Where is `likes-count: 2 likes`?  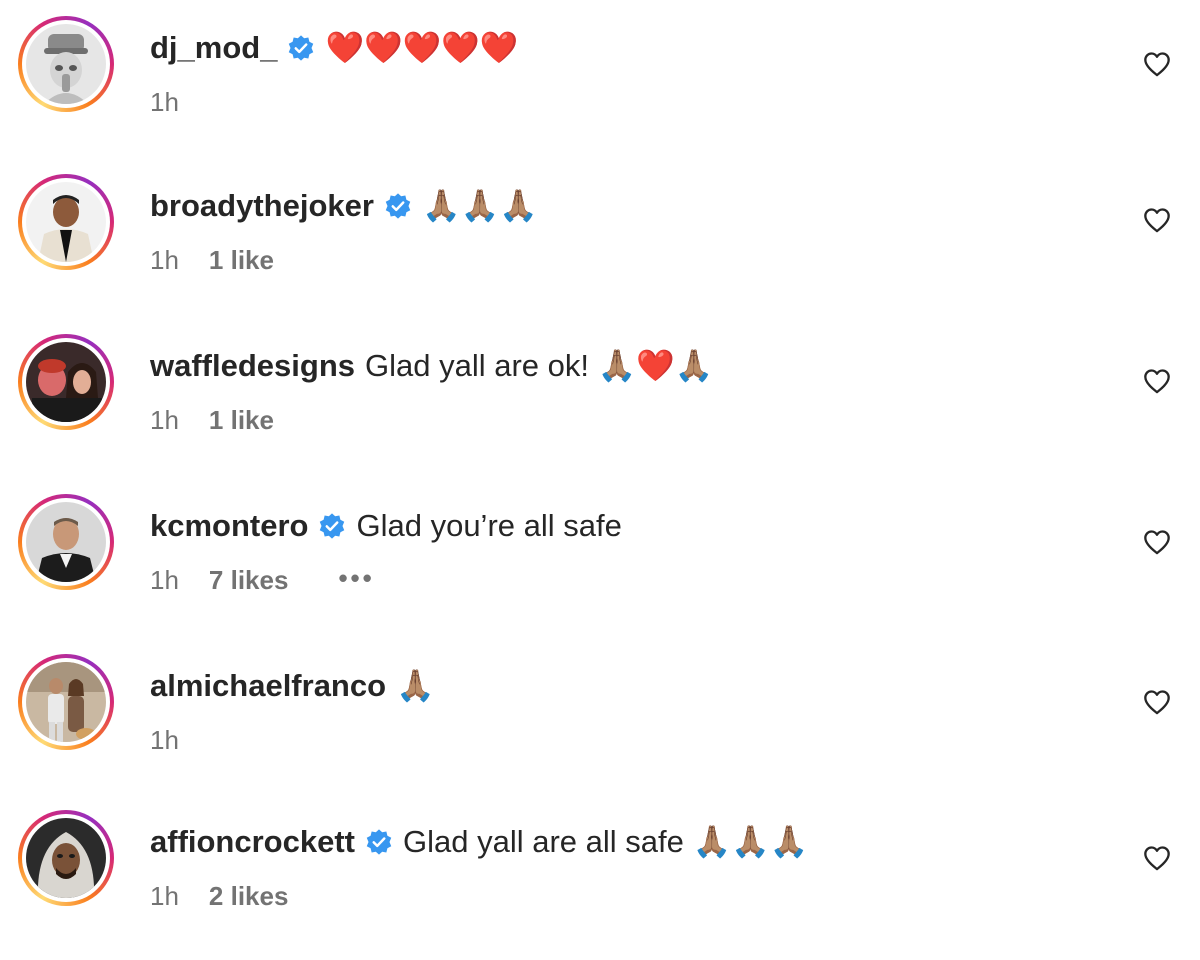
likes-count: 2 likes is located at coordinates (249, 896).